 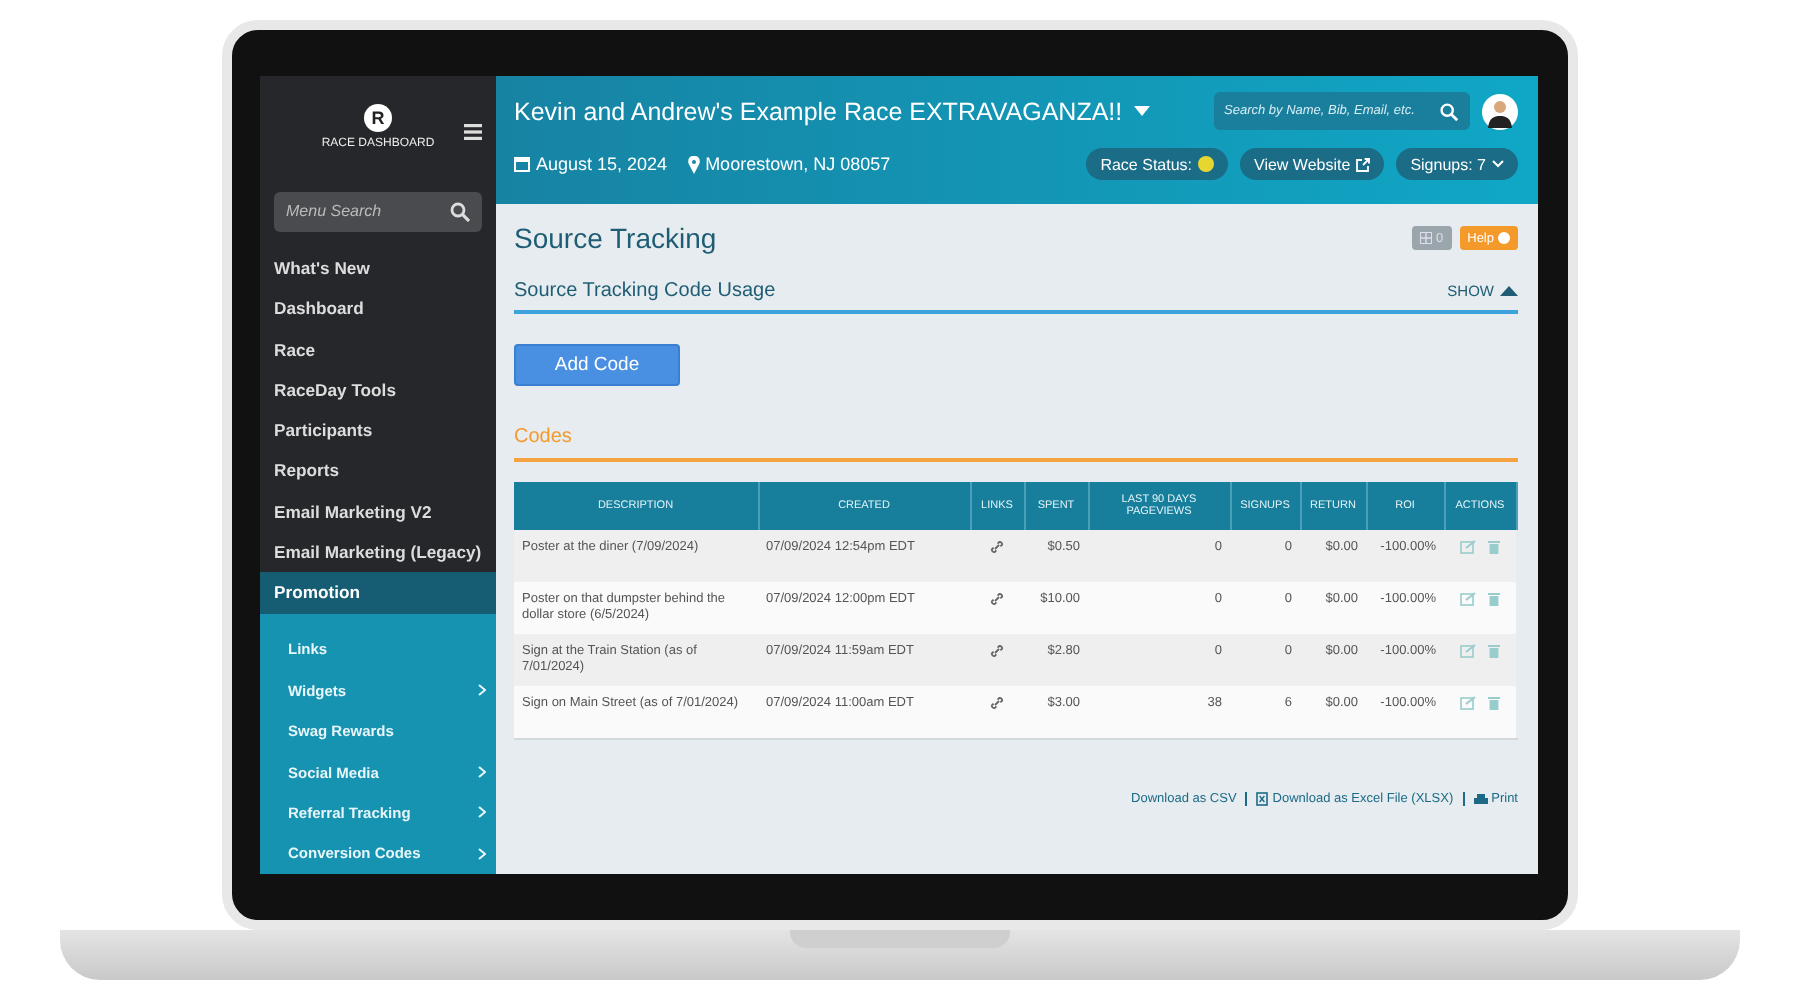 I want to click on menu-item: Email Marketing (Legacy), so click(x=378, y=552).